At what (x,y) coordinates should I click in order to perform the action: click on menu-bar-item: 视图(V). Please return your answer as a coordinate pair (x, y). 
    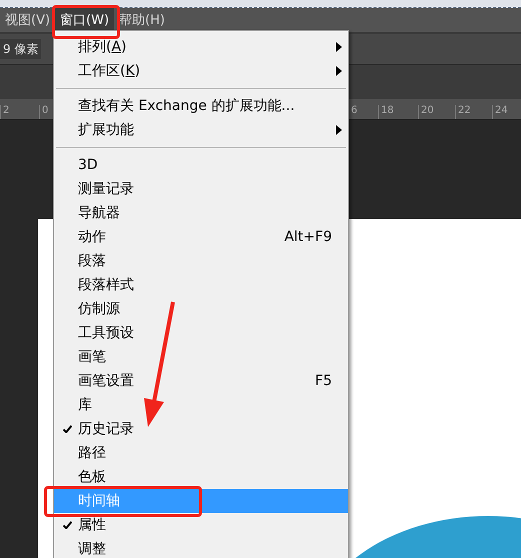
    Looking at the image, I should click on (28, 20).